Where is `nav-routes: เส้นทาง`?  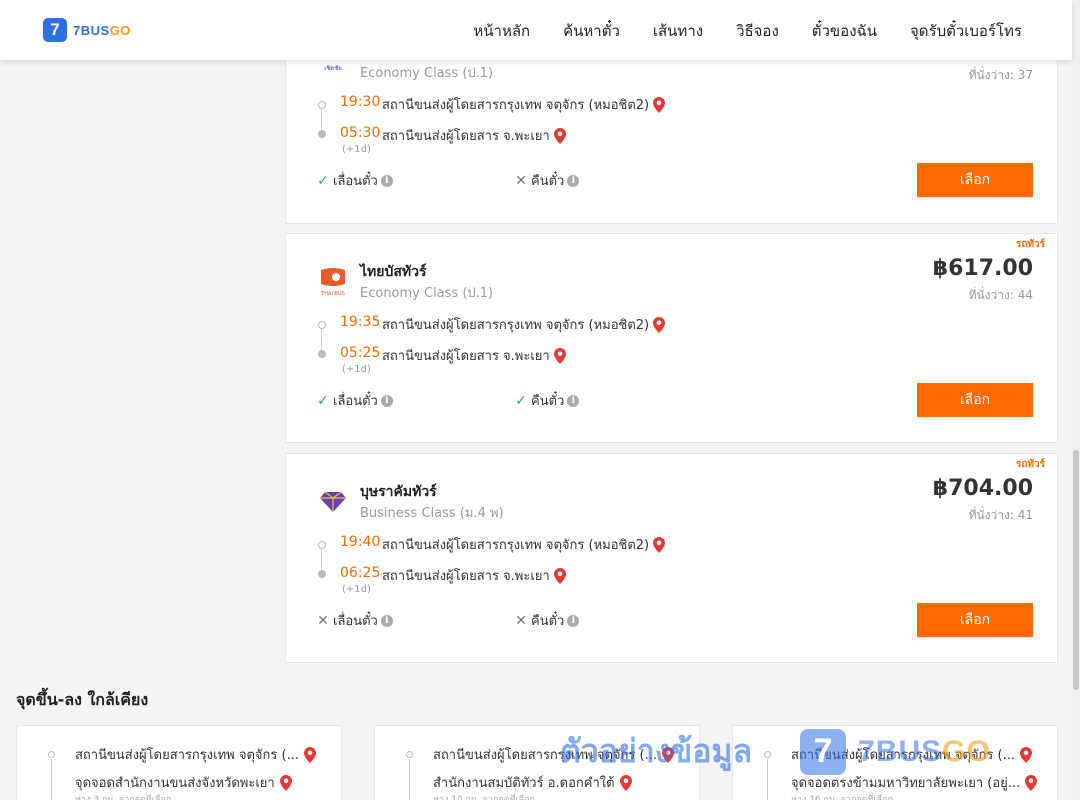 nav-routes: เส้นทาง is located at coordinates (678, 31).